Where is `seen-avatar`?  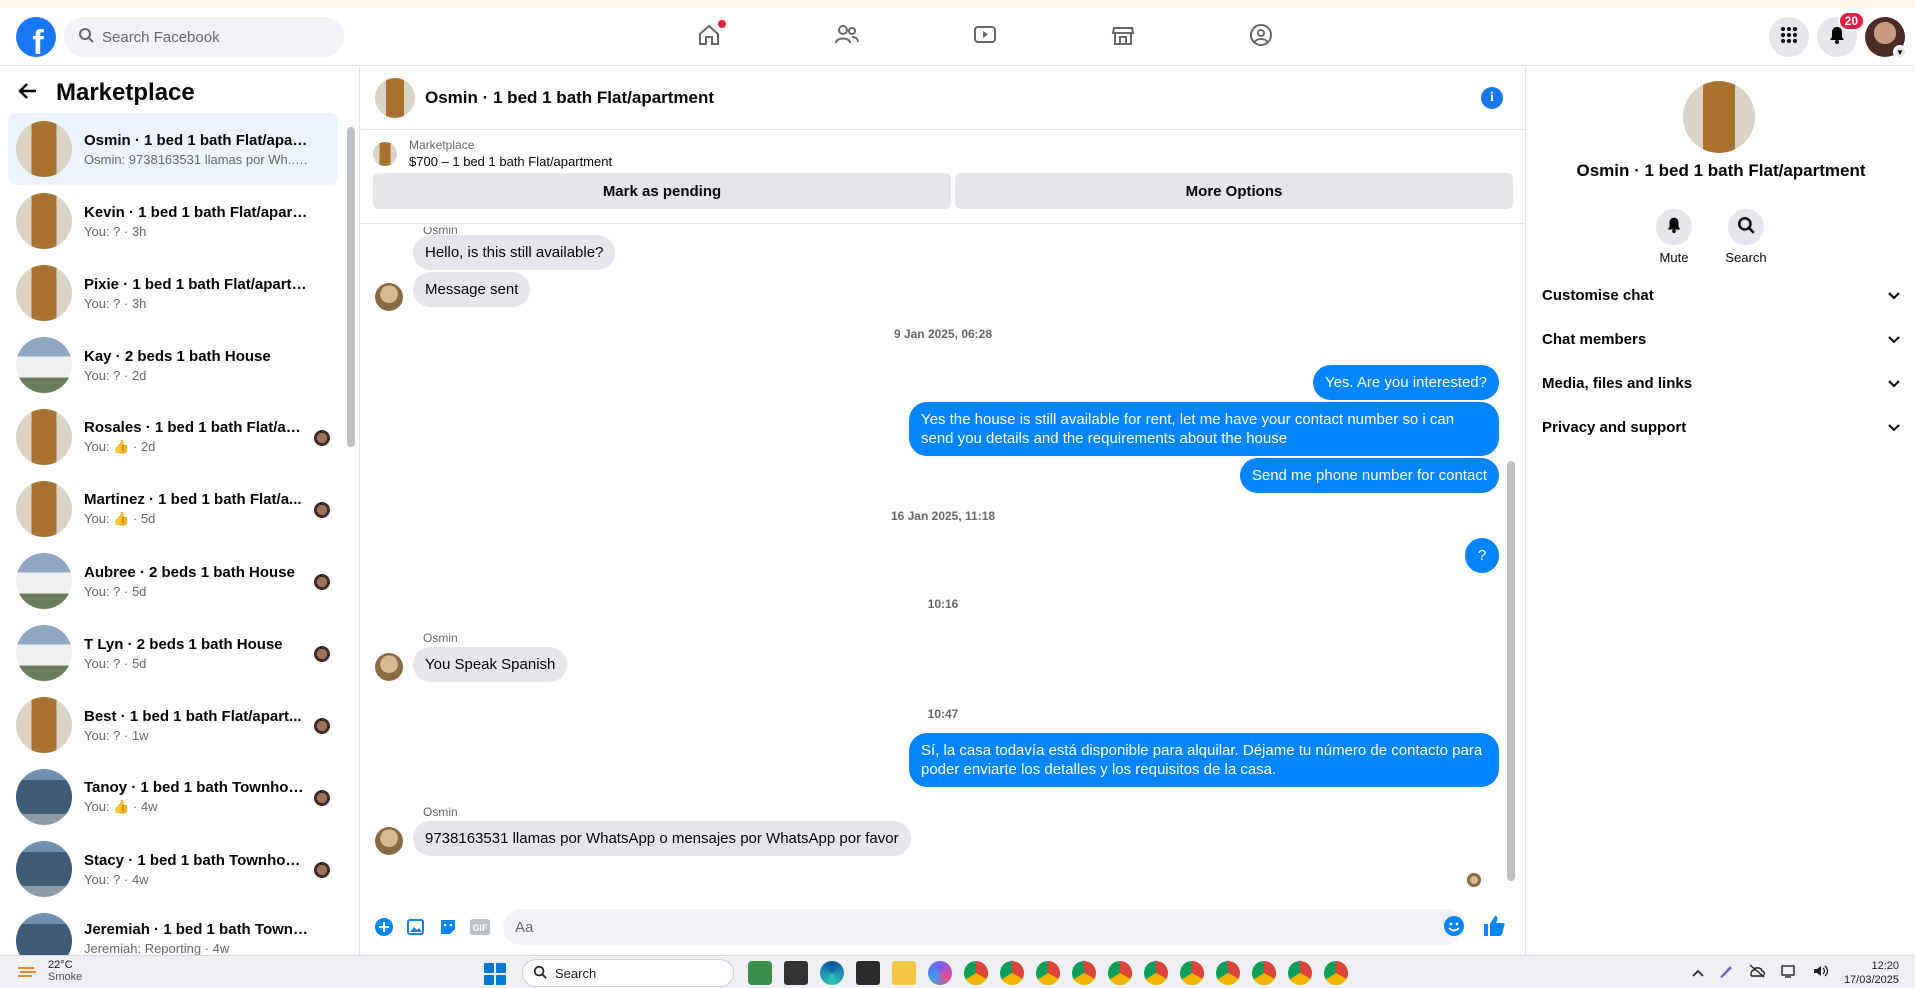
seen-avatar is located at coordinates (322, 870).